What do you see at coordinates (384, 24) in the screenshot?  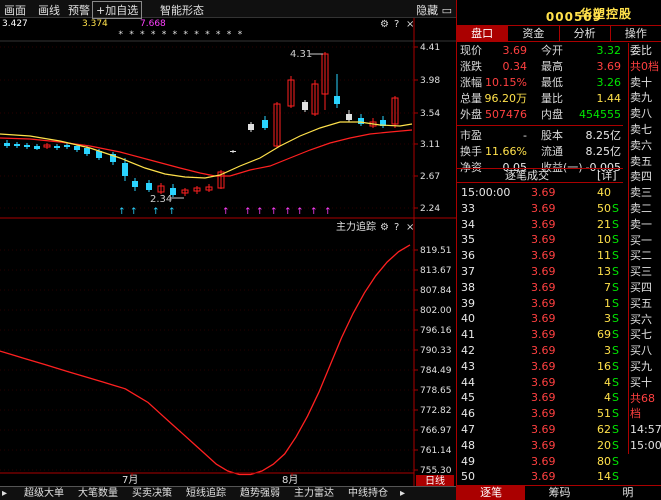 I see `gear-icon: ⚙` at bounding box center [384, 24].